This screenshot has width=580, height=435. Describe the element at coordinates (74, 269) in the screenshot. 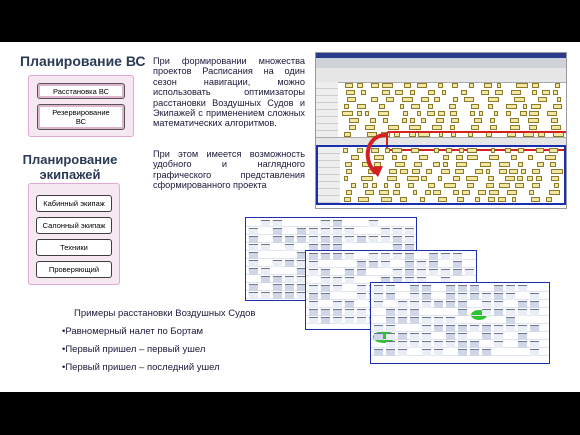

I see `inspector-button: Проверяющий` at that location.